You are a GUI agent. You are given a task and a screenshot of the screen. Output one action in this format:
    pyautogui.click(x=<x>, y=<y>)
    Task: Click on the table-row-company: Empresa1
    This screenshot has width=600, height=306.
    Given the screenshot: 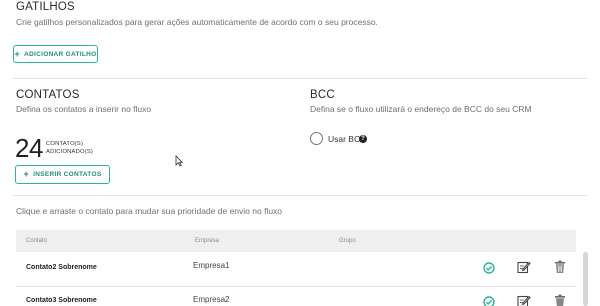 What is the action you would take?
    pyautogui.click(x=211, y=265)
    